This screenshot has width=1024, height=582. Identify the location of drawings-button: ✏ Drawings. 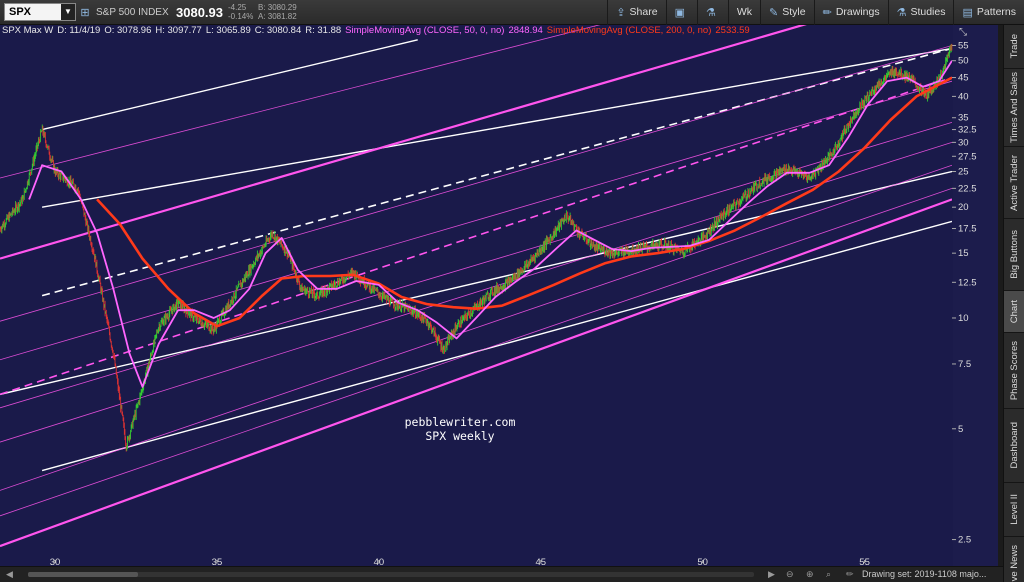
(850, 12).